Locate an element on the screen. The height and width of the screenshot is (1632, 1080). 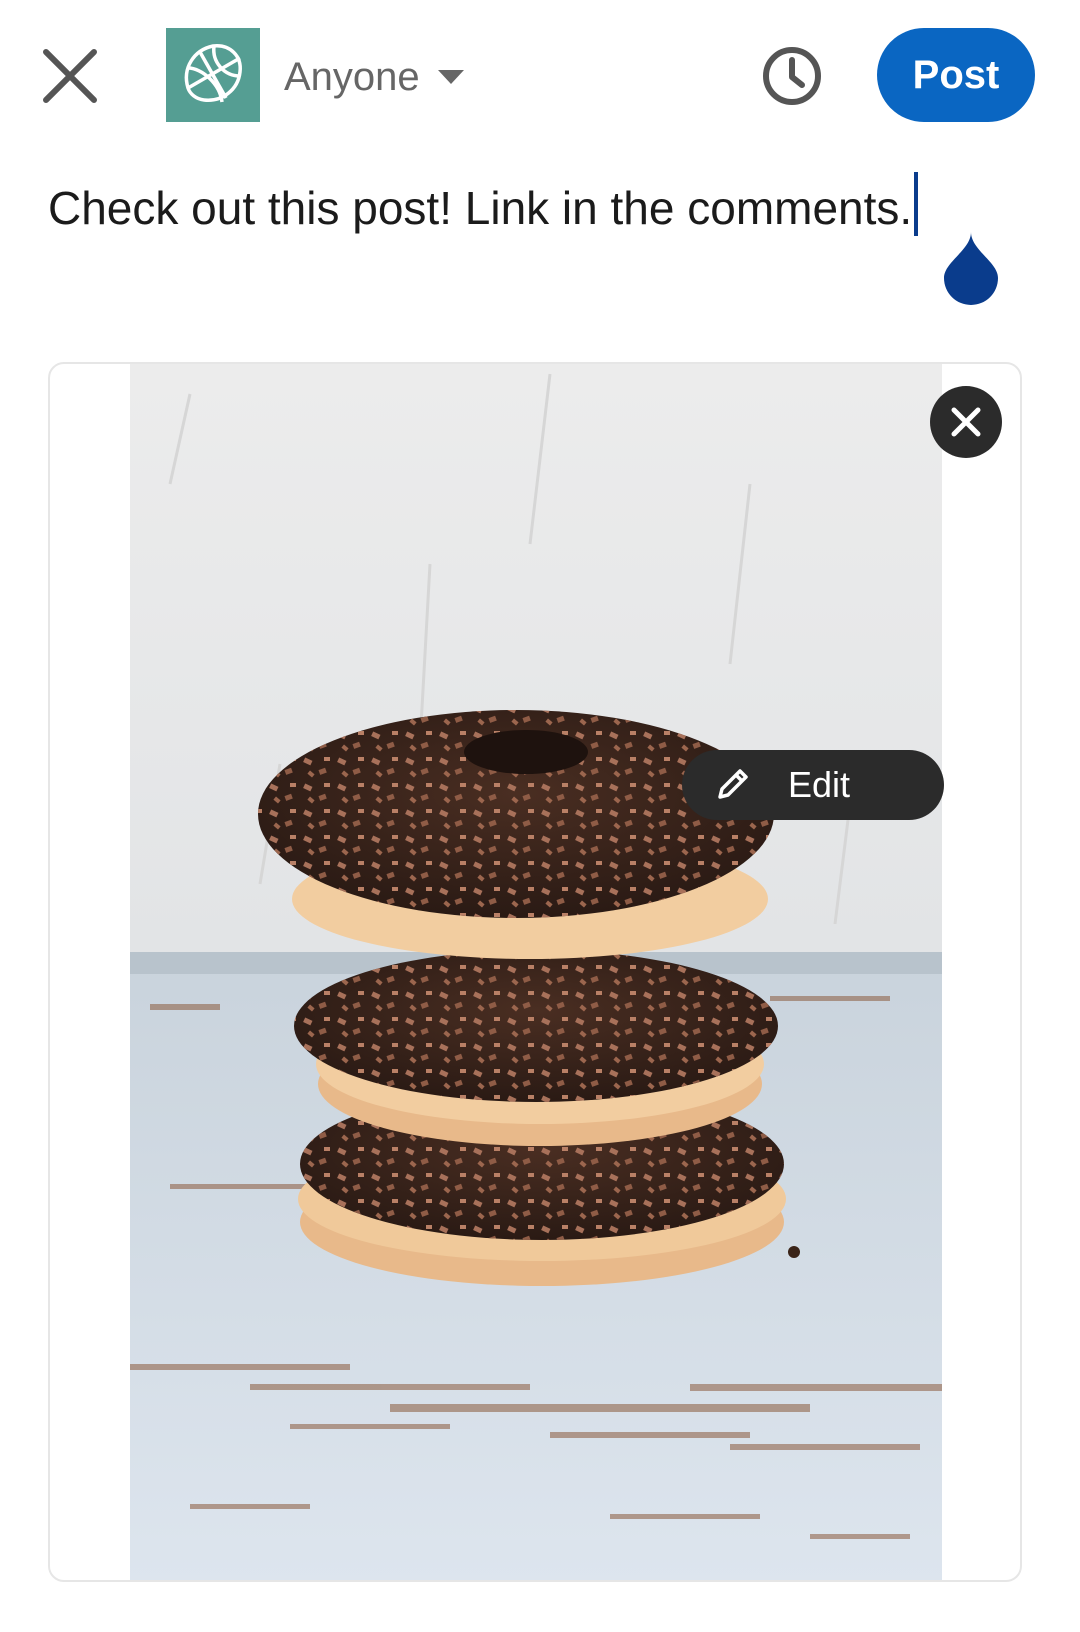
close-composer-button is located at coordinates (70, 76).